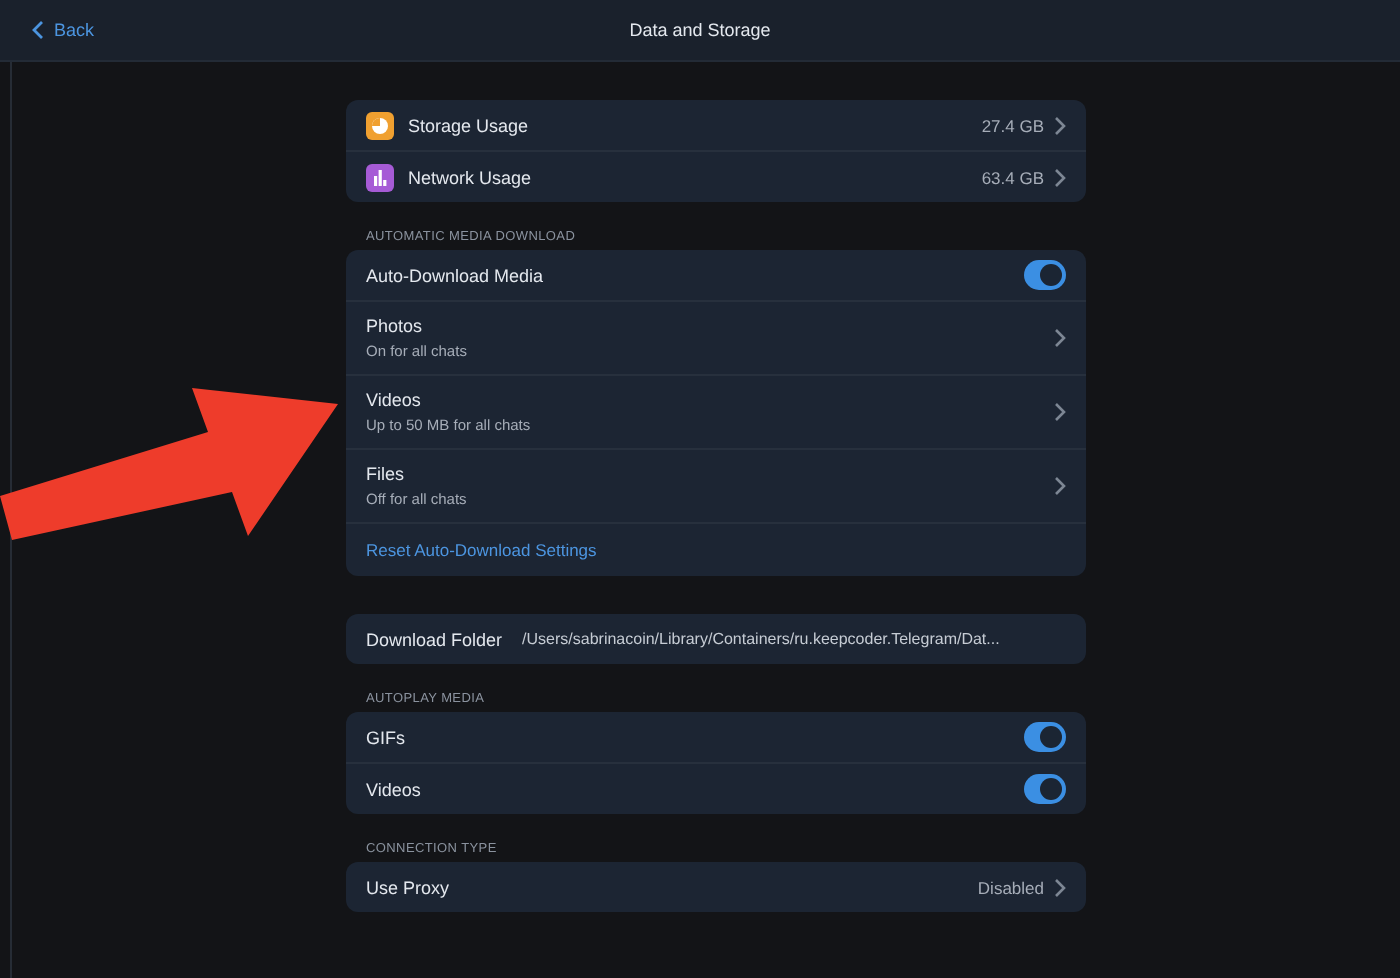  Describe the element at coordinates (716, 887) in the screenshot. I see `settings-row: Use Proxy Disabled` at that location.